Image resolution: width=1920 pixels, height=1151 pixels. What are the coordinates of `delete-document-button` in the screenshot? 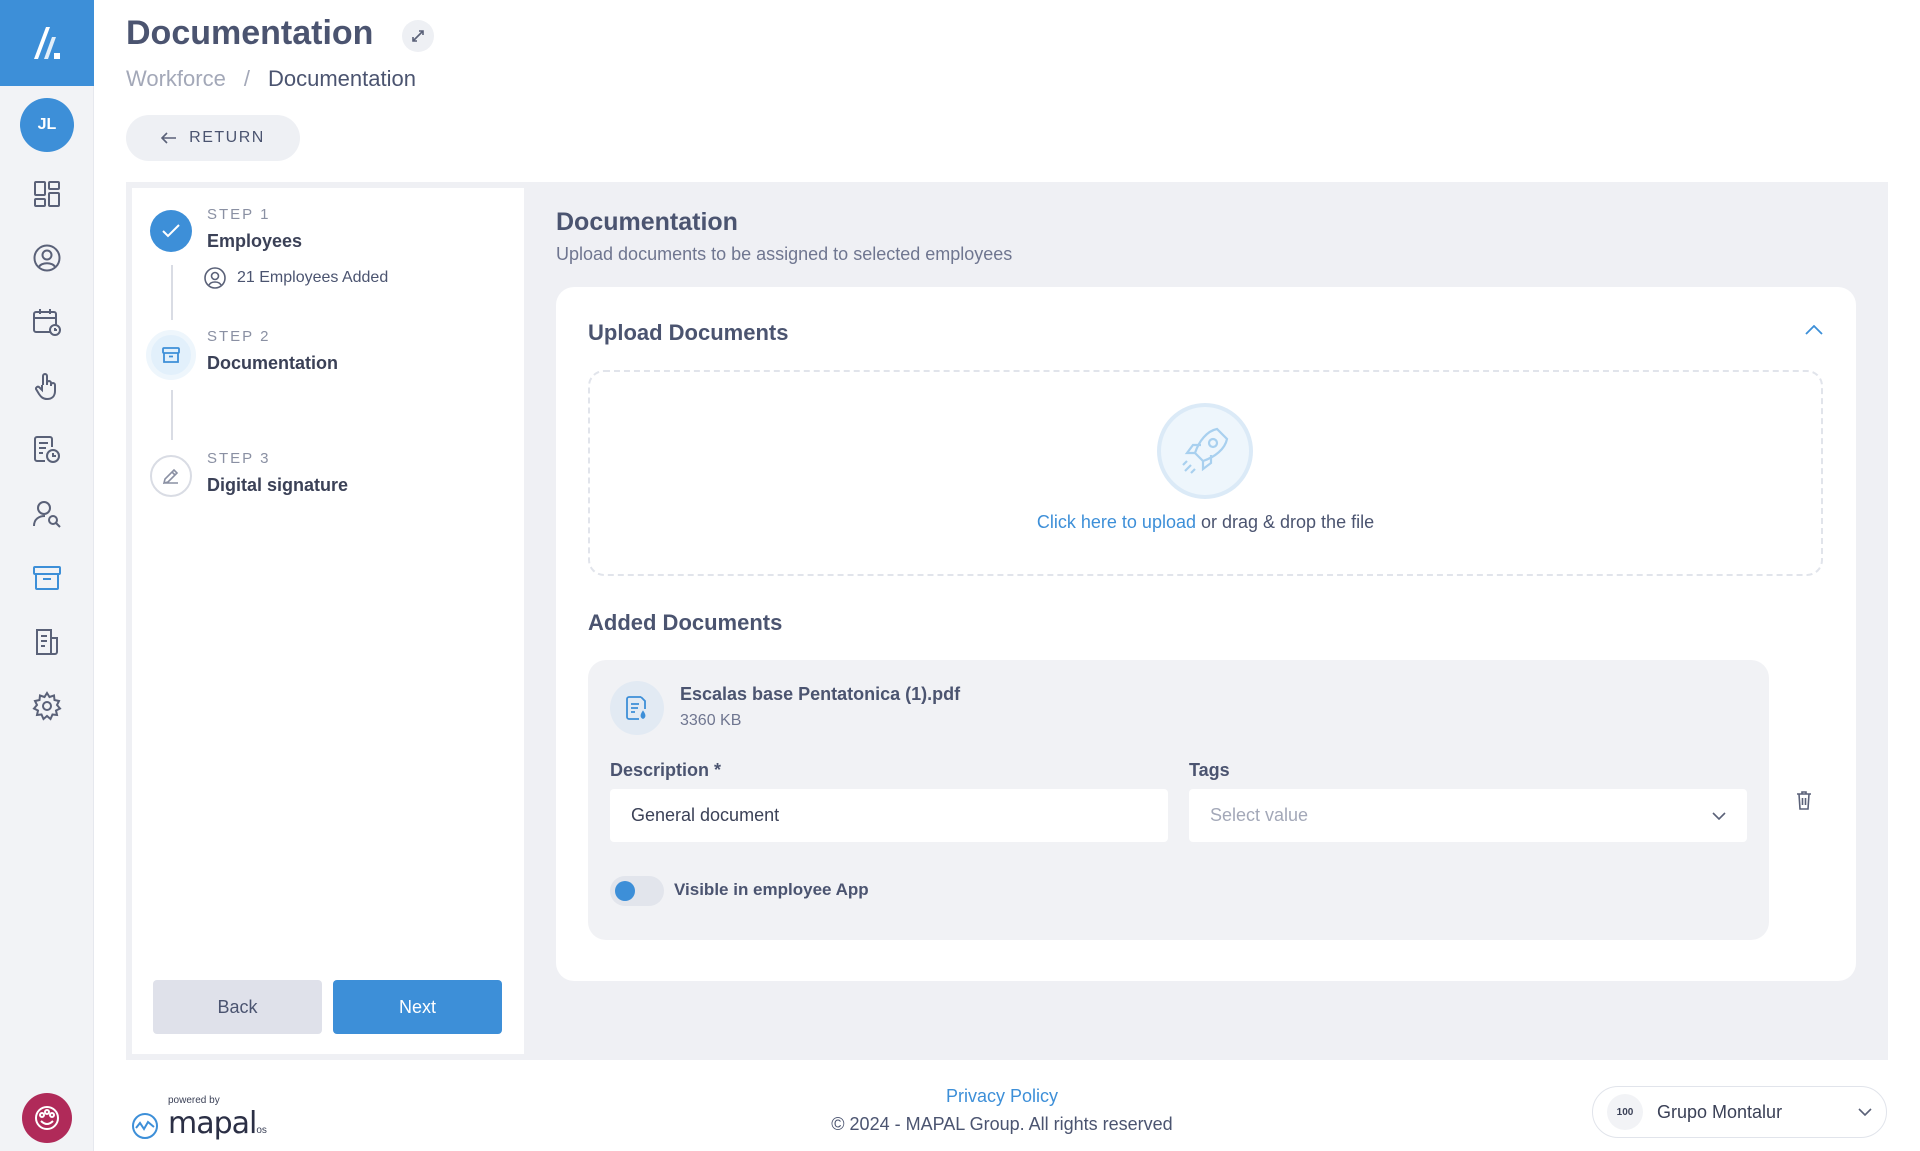 It's located at (1804, 800).